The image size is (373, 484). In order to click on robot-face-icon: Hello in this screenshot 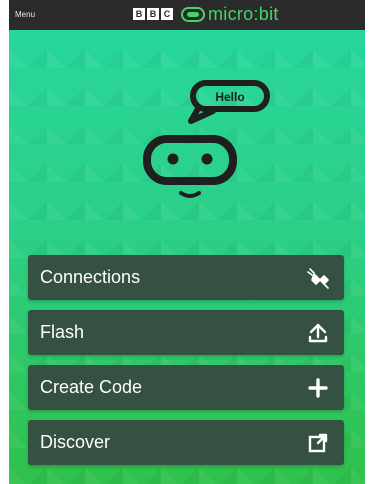, I will do `click(206, 139)`.